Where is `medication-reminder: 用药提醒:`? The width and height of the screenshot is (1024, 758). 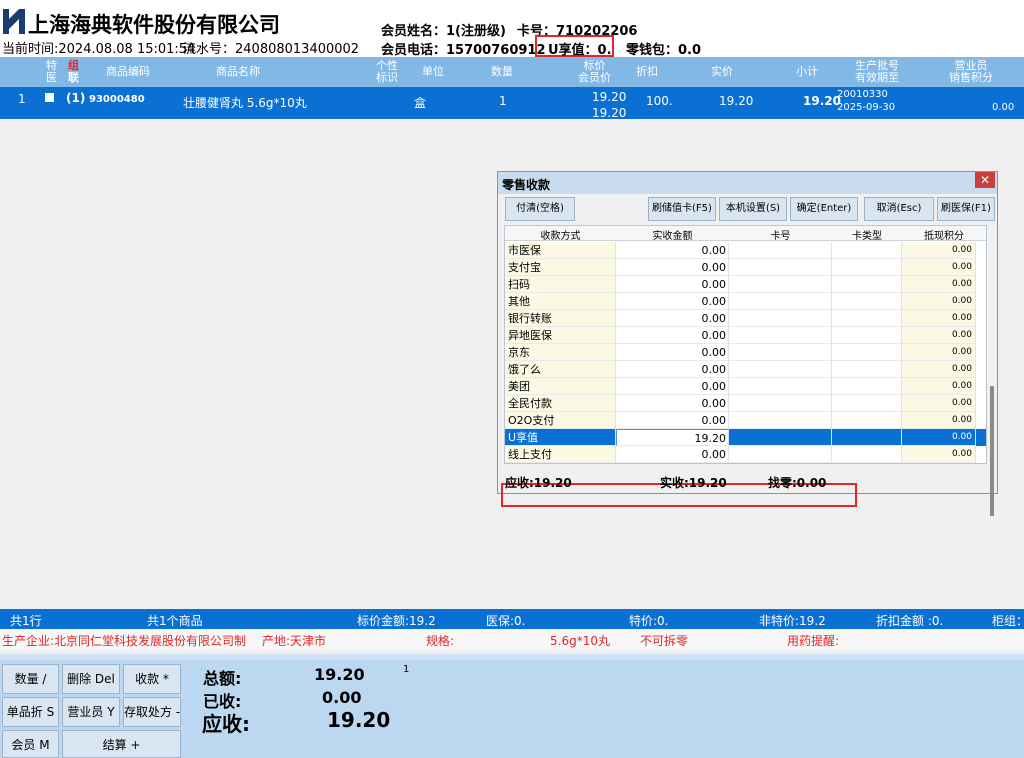 medication-reminder: 用药提醒: is located at coordinates (813, 641).